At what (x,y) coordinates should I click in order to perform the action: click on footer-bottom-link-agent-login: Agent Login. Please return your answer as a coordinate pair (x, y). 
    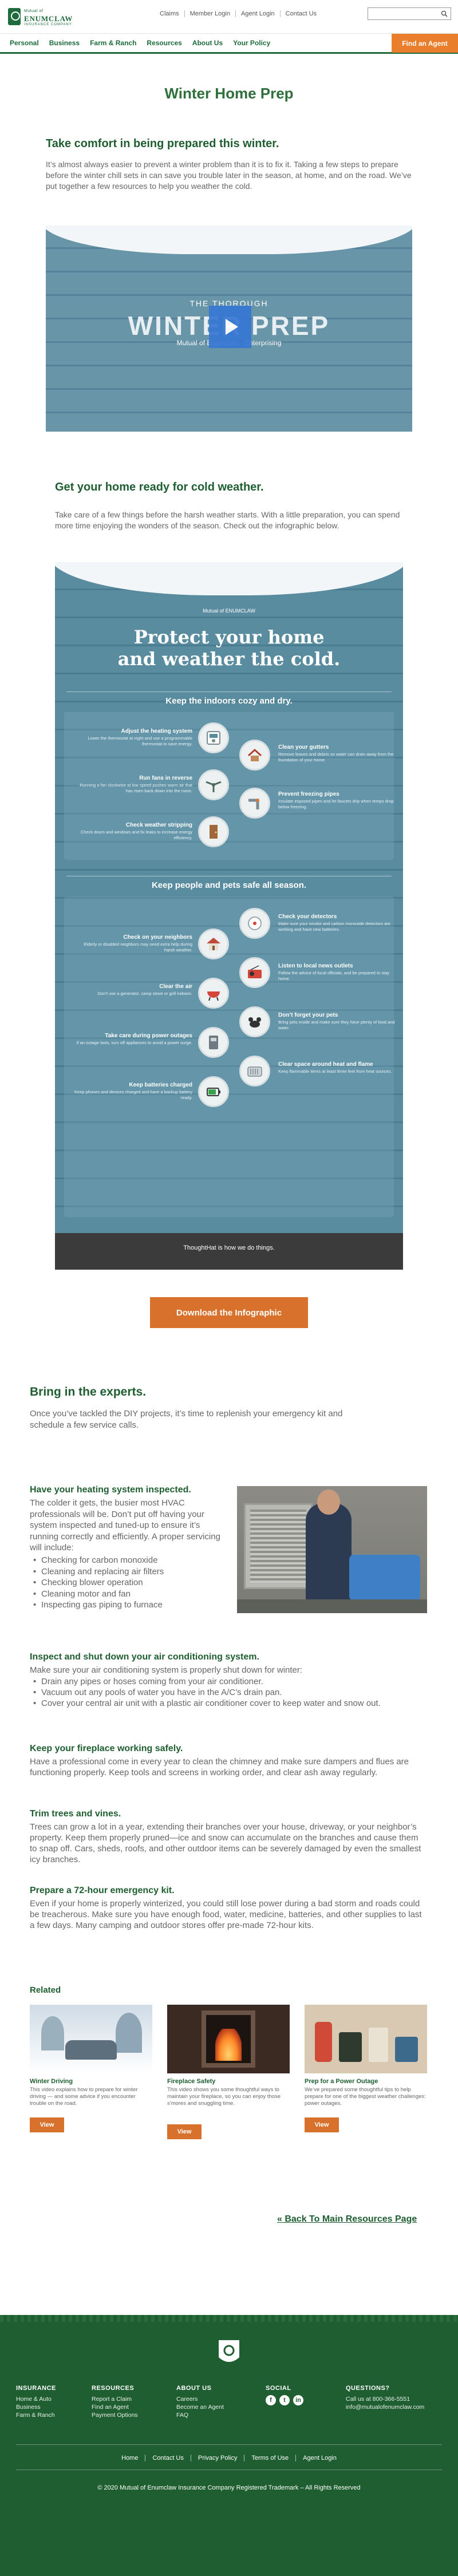
    Looking at the image, I should click on (320, 2458).